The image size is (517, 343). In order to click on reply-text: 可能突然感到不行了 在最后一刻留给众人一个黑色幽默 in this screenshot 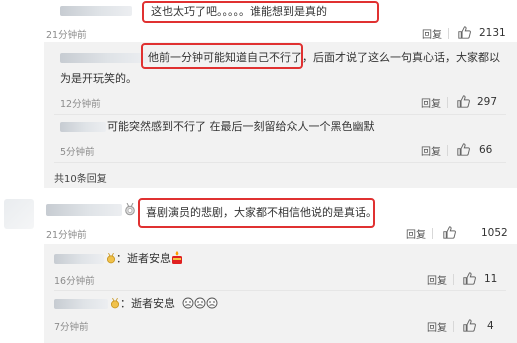, I will do `click(241, 126)`.